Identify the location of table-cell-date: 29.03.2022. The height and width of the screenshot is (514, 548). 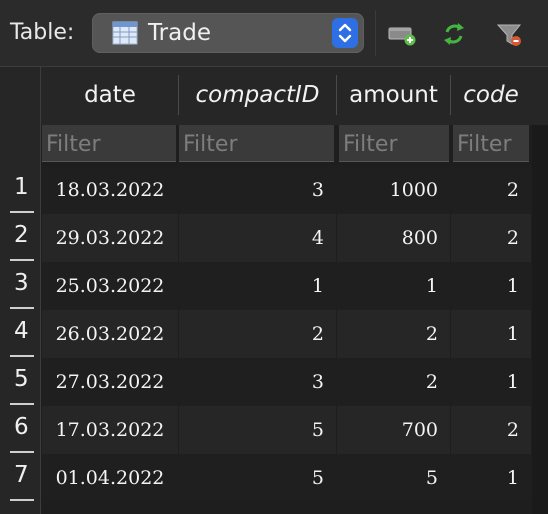
(110, 238).